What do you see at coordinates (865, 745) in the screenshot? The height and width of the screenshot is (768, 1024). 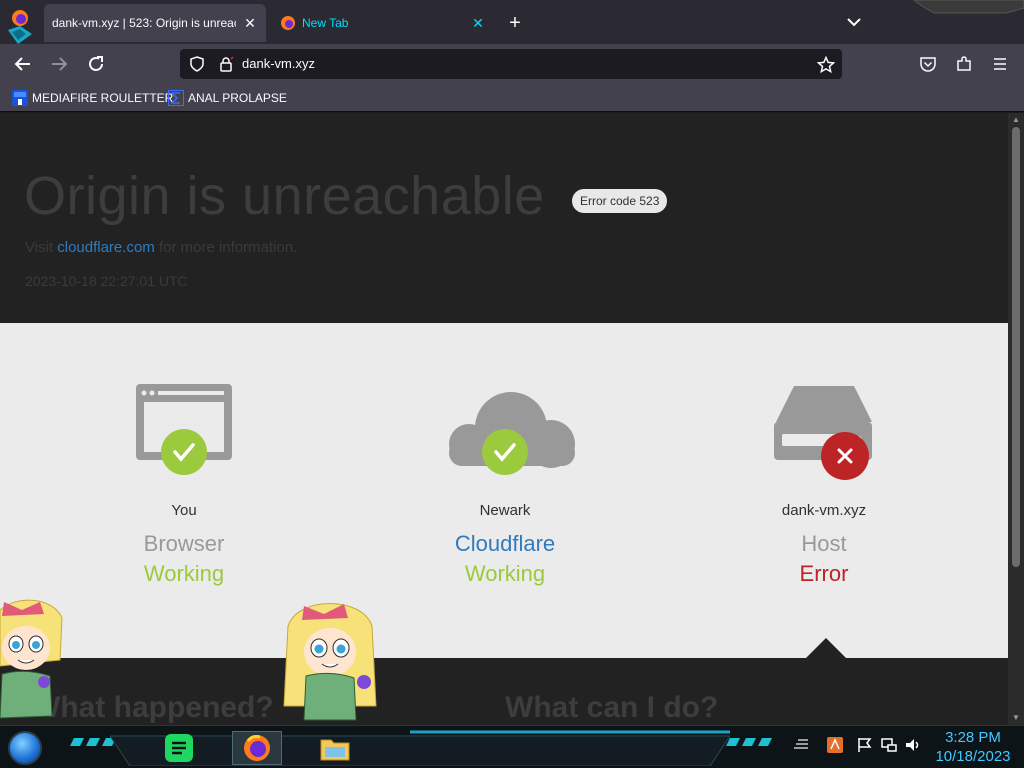 I see `action-center-flag-icon` at bounding box center [865, 745].